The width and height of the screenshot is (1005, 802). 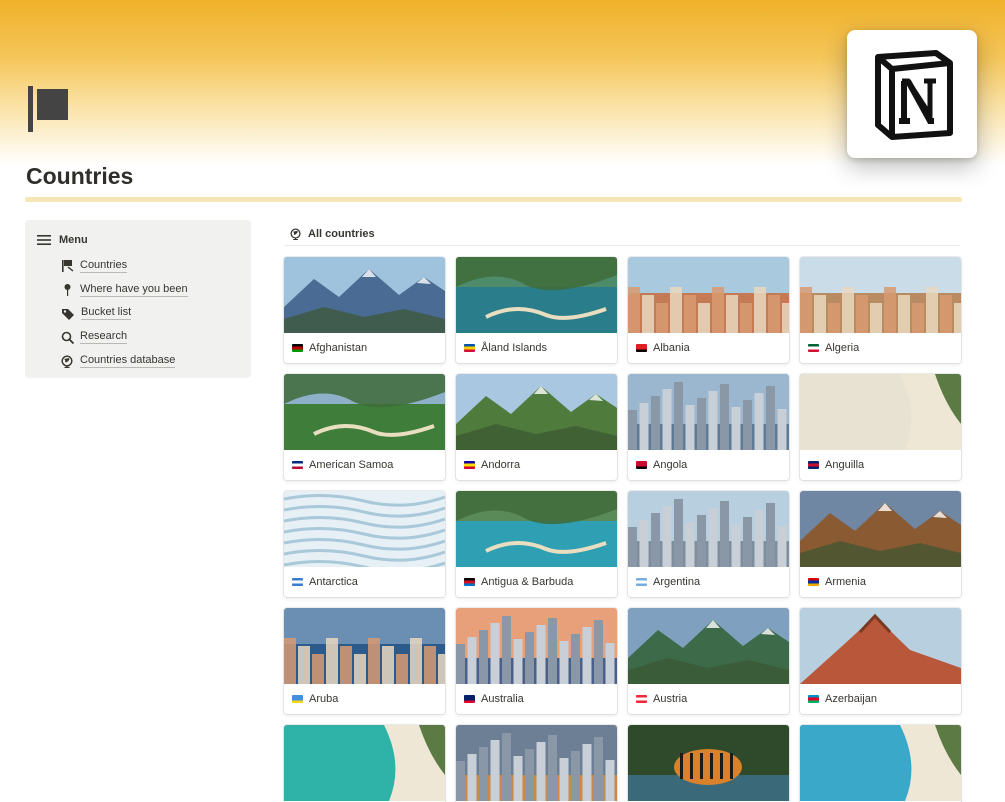 I want to click on card-caption: Antigua & Barbuda, so click(x=536, y=582).